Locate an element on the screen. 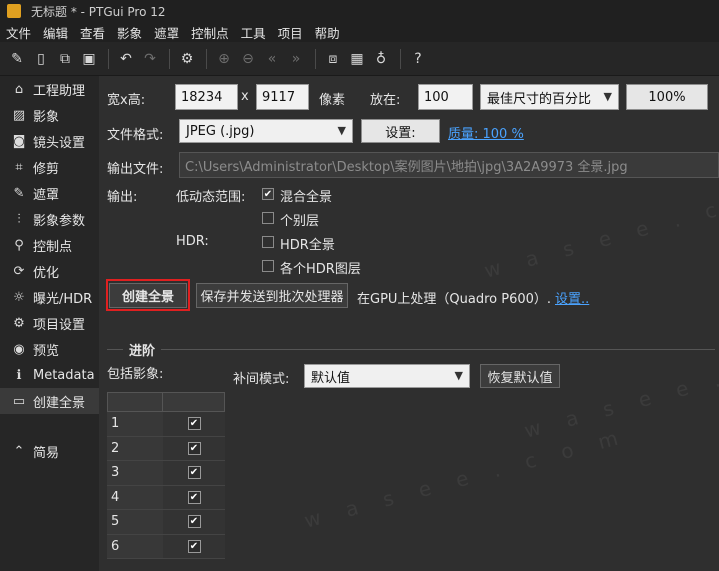 Image resolution: width=719 pixels, height=571 pixels. chevron-up-circle-icon: ⌃ is located at coordinates (19, 451).